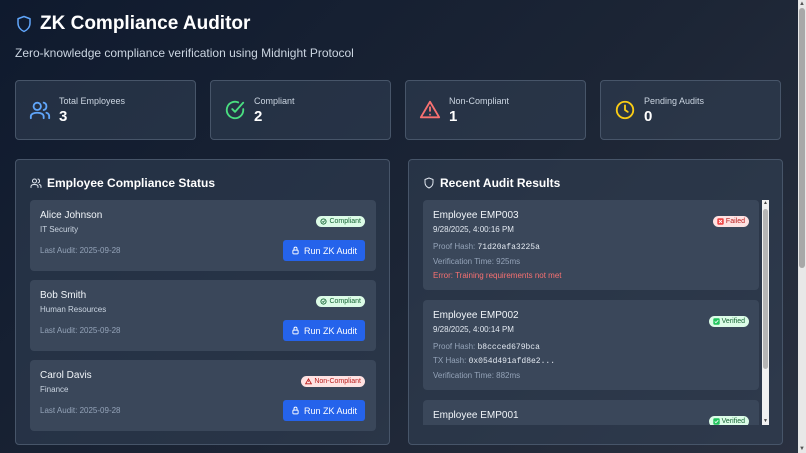 This screenshot has width=806, height=453. I want to click on employee-department: Finance, so click(54, 389).